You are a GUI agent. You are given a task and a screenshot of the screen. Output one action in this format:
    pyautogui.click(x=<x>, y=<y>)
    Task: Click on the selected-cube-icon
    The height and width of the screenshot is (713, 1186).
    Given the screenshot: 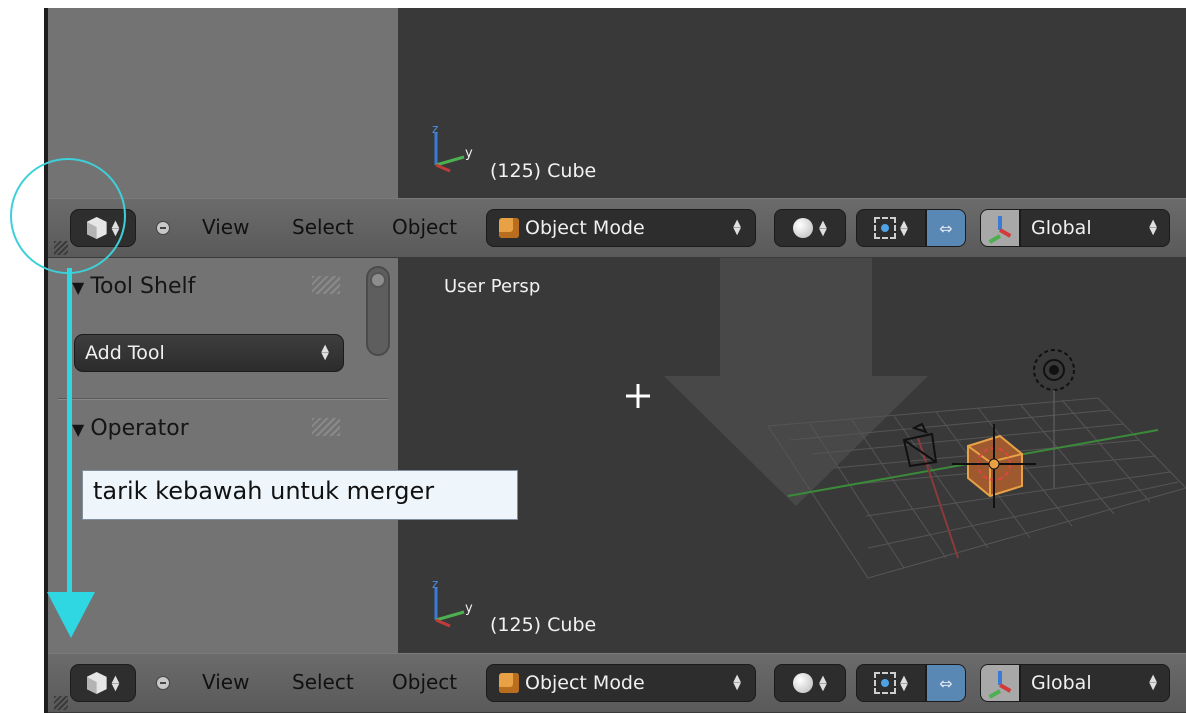 What is the action you would take?
    pyautogui.click(x=994, y=466)
    